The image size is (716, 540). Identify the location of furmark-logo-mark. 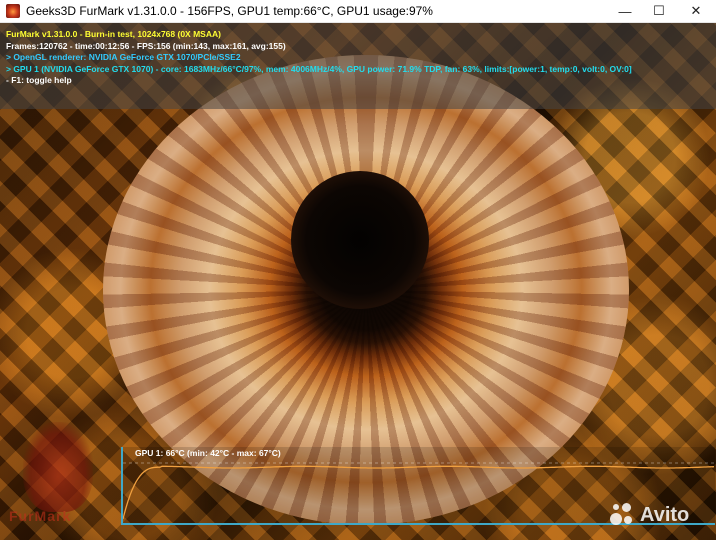
(58, 467).